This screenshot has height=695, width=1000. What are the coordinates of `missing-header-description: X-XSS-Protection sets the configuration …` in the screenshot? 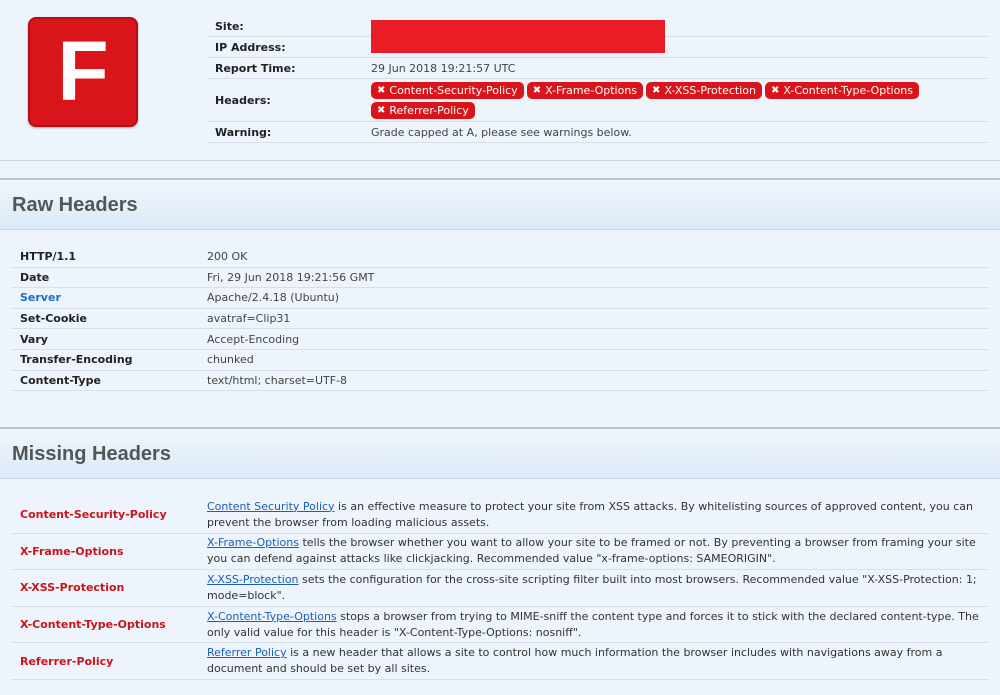 It's located at (597, 588).